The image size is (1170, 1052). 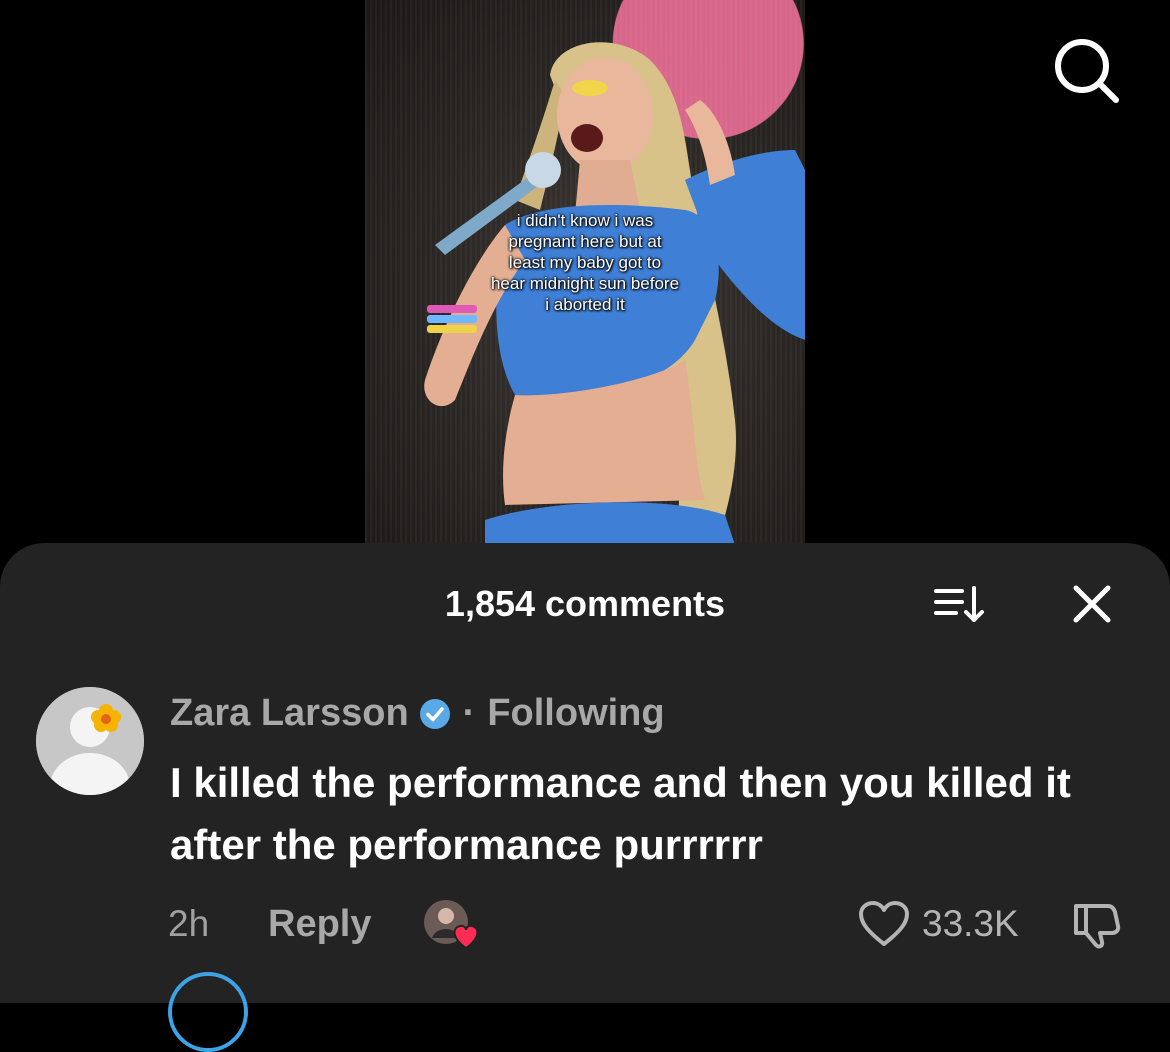 I want to click on comment-time: 2h, so click(x=189, y=923).